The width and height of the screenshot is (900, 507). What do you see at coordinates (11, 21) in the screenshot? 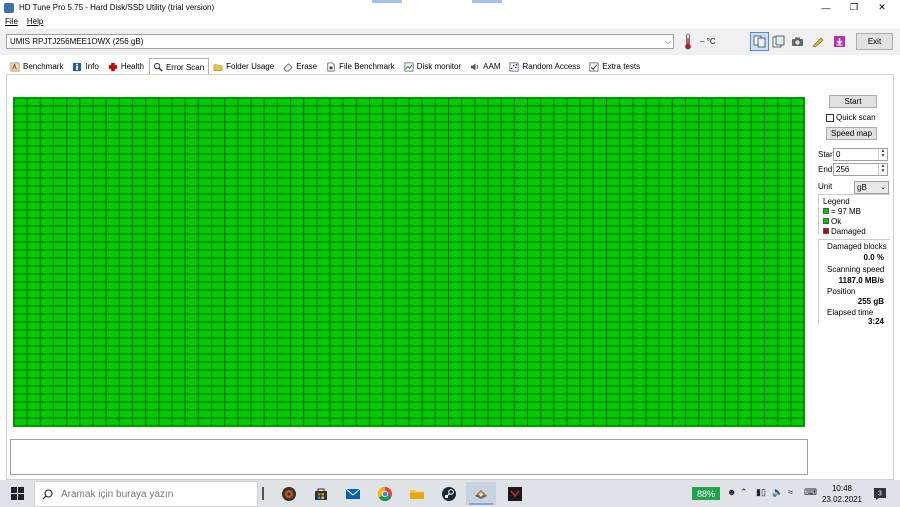
I see `menu-file: File` at bounding box center [11, 21].